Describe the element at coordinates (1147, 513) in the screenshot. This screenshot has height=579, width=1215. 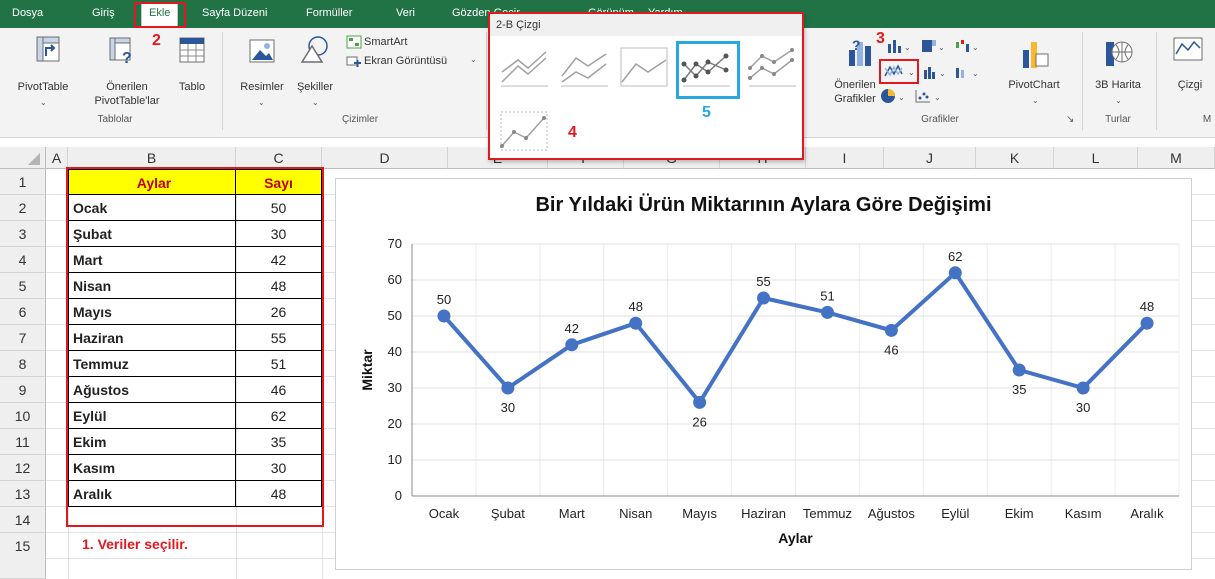
I see `x-tick-label: Aralık` at that location.